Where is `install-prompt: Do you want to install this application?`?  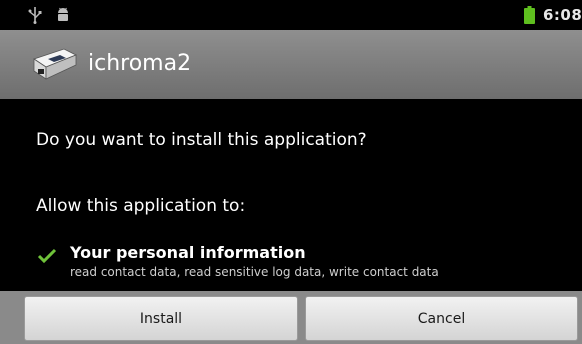
install-prompt: Do you want to install this application? is located at coordinates (201, 140).